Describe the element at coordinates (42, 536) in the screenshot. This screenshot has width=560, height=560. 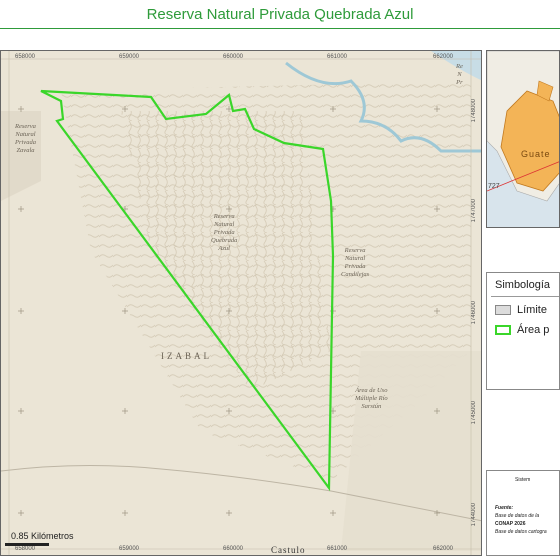
I see `scale-label: 0.85 Kilómetros` at that location.